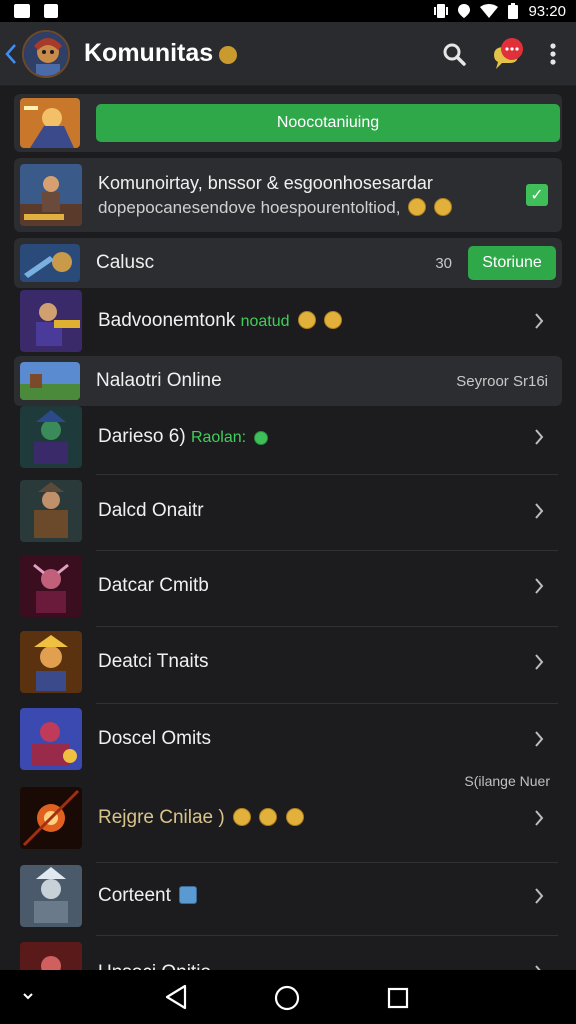 This screenshot has width=576, height=1024. What do you see at coordinates (51, 511) in the screenshot?
I see `row6-thumbnail` at bounding box center [51, 511].